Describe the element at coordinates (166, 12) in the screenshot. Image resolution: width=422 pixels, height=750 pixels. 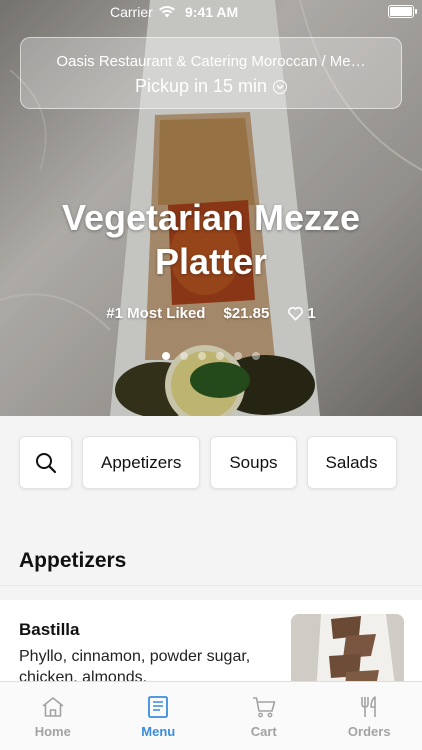
I see `wifi-icon` at that location.